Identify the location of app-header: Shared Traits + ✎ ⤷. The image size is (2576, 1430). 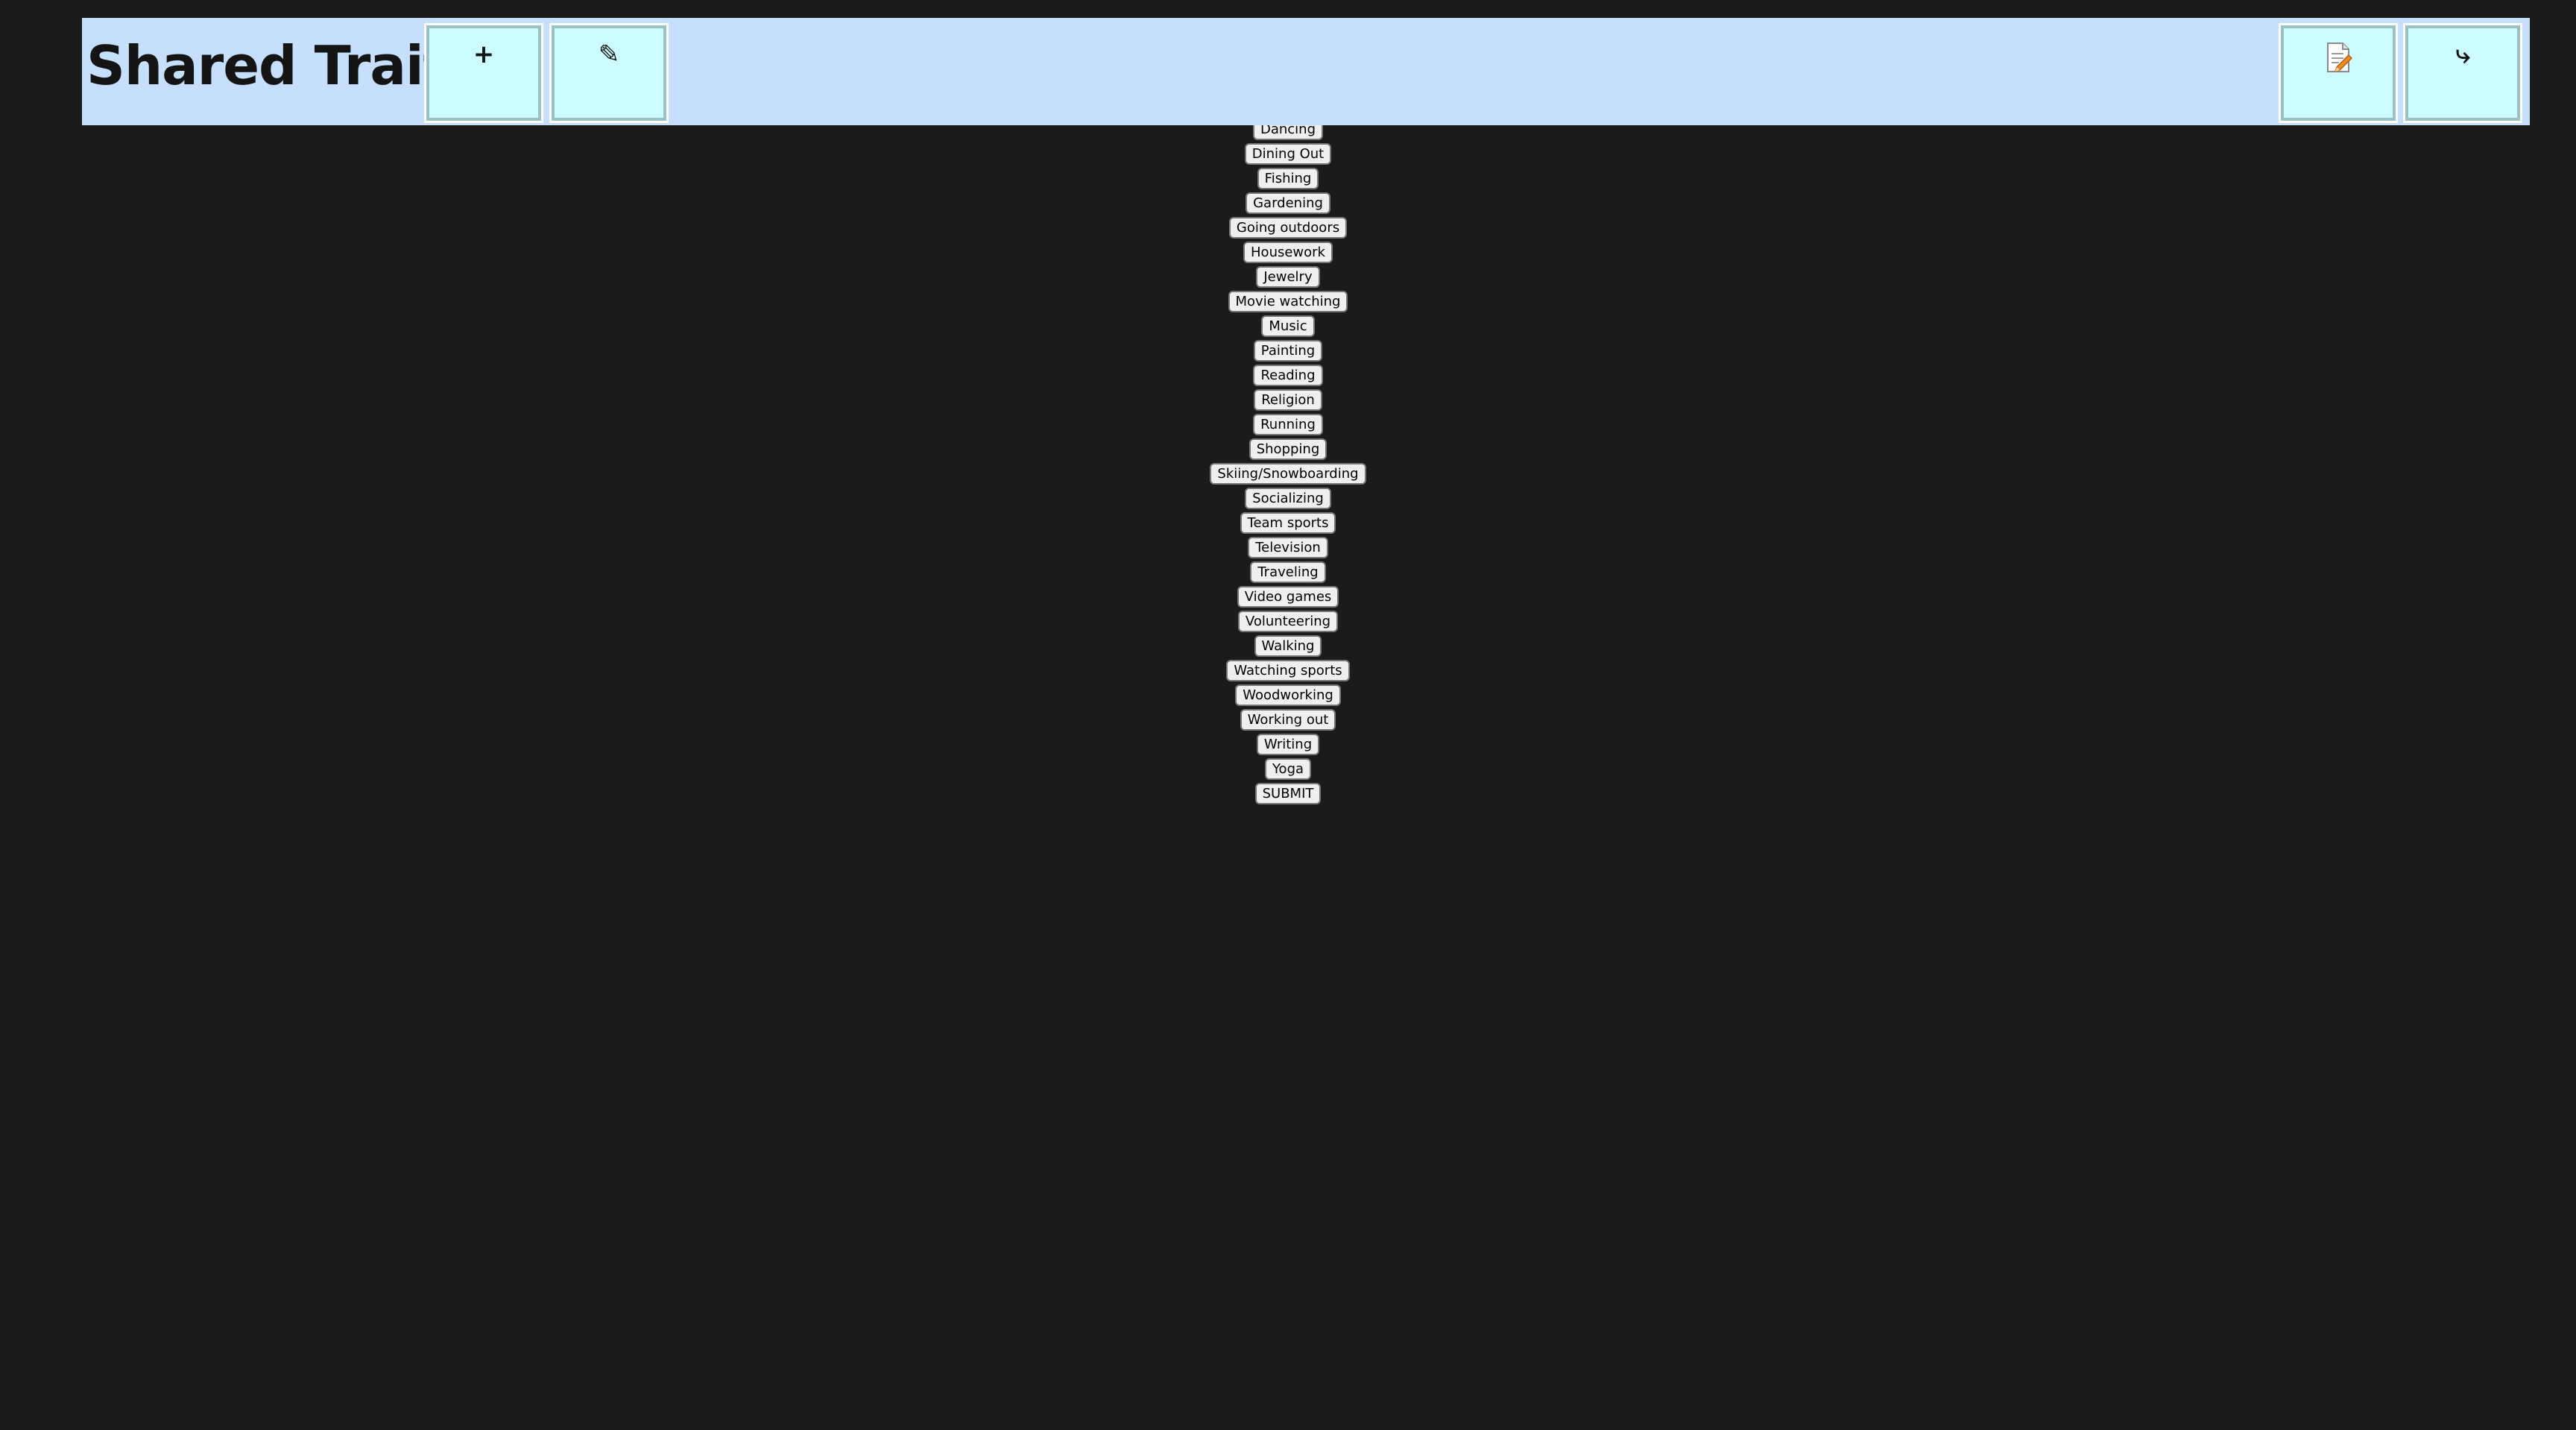
(1306, 71).